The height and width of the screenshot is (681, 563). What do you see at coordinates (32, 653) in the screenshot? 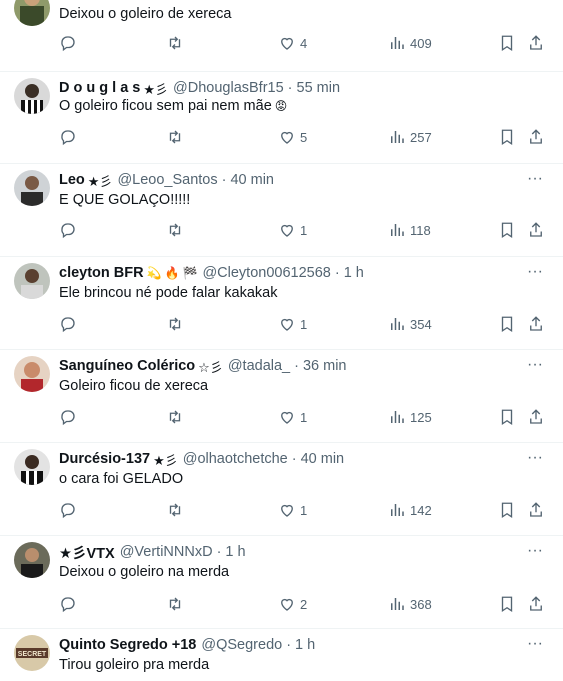
I see `avatar: SECRET` at bounding box center [32, 653].